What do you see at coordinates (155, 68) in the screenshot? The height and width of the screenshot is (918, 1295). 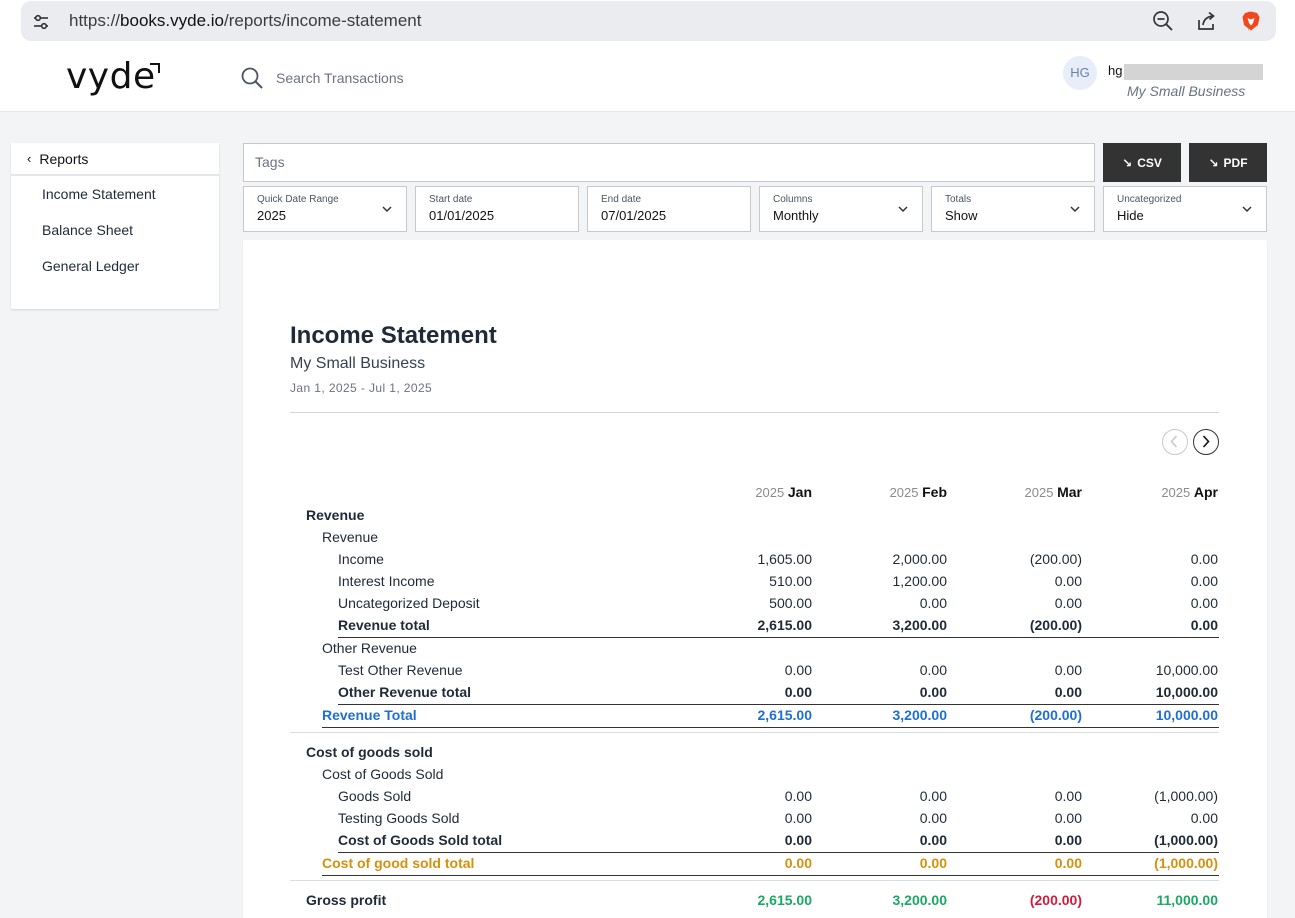 I see `logo-corner-mark` at bounding box center [155, 68].